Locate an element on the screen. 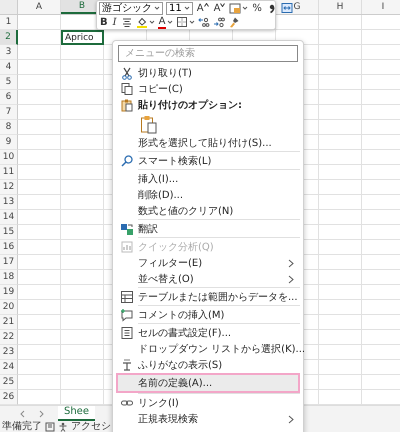 Image resolution: width=400 pixels, height=432 pixels. clipboard-icon is located at coordinates (127, 105).